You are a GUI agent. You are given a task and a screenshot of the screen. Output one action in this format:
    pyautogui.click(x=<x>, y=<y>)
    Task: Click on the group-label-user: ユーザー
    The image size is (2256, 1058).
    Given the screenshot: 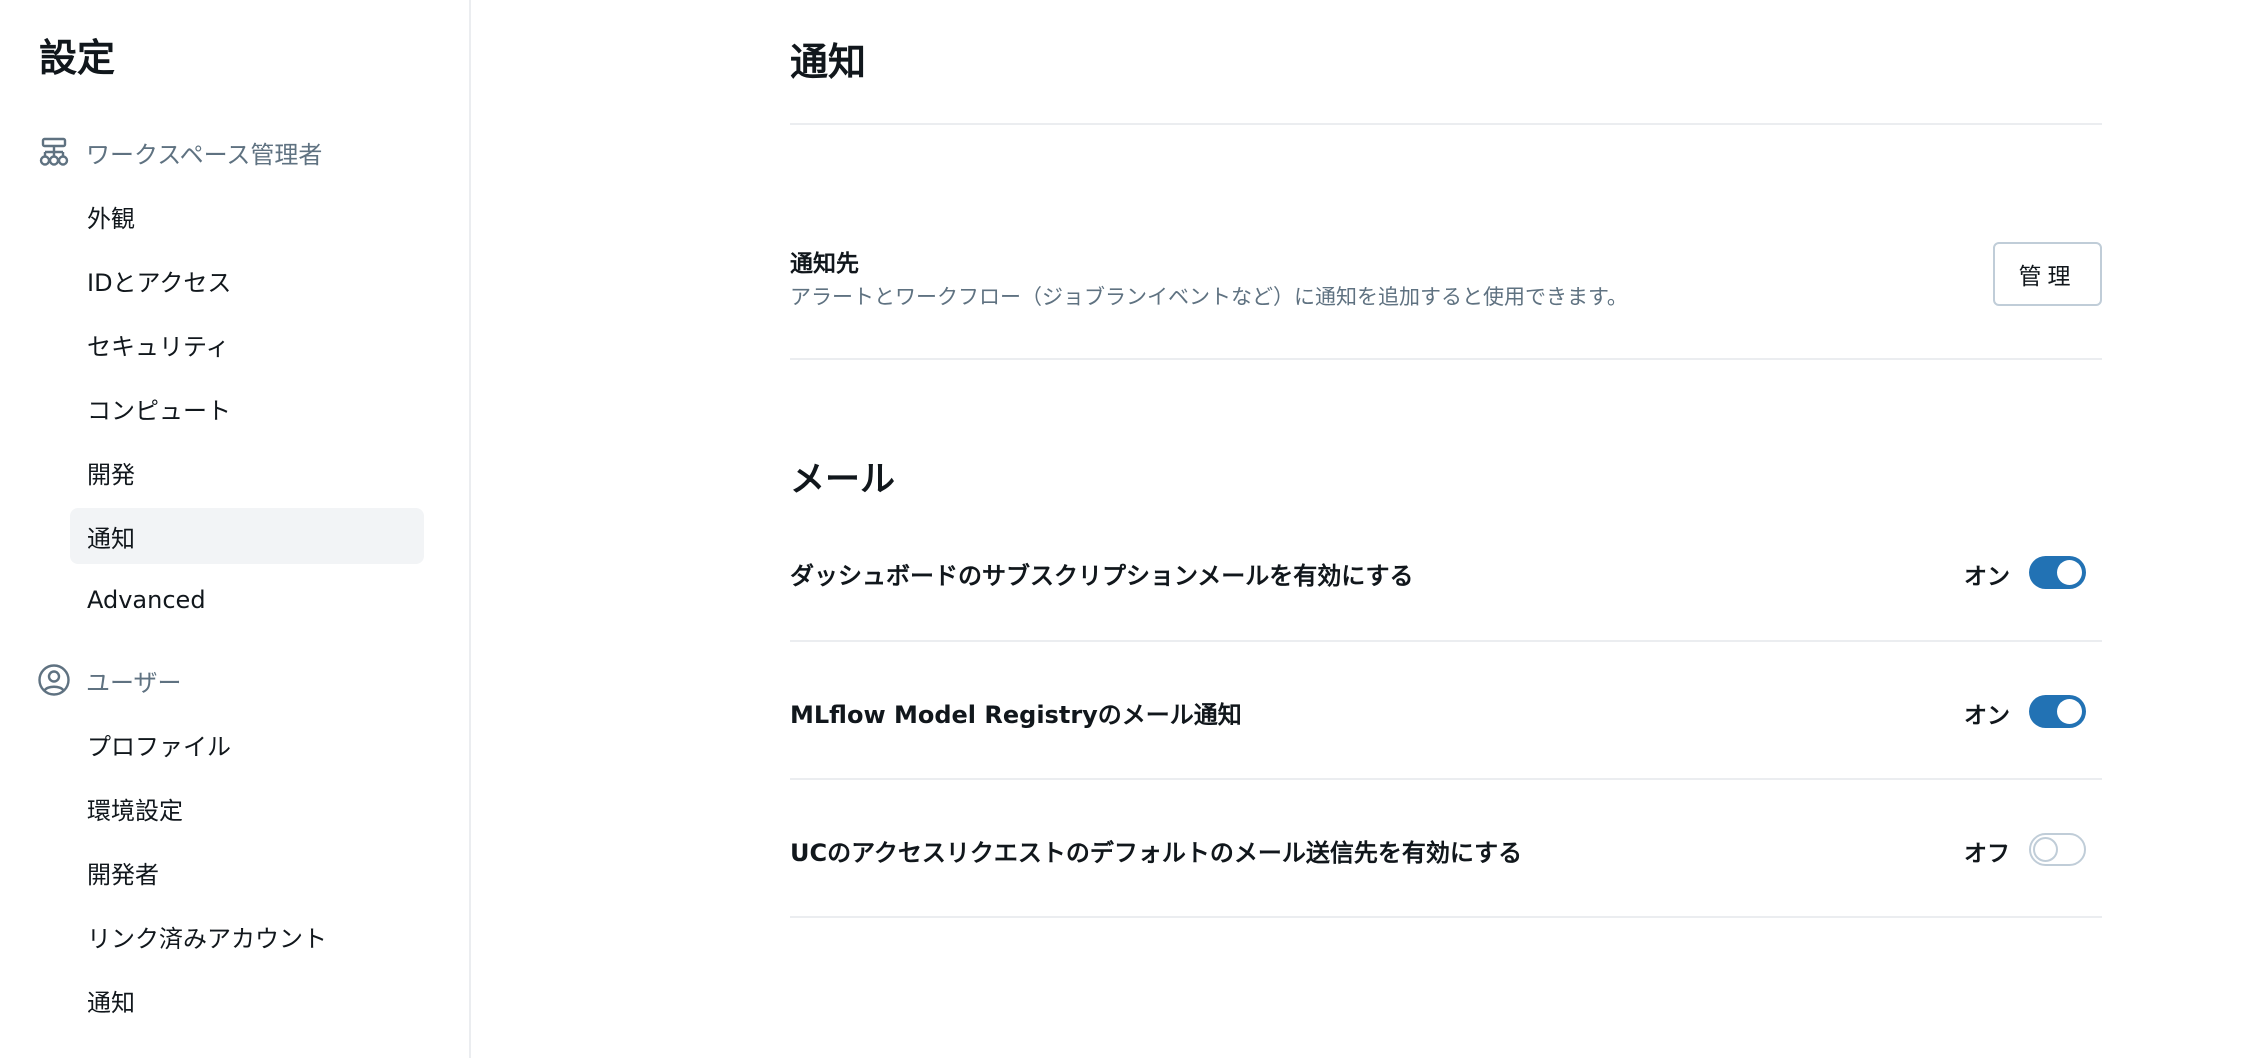 What is the action you would take?
    pyautogui.click(x=134, y=682)
    